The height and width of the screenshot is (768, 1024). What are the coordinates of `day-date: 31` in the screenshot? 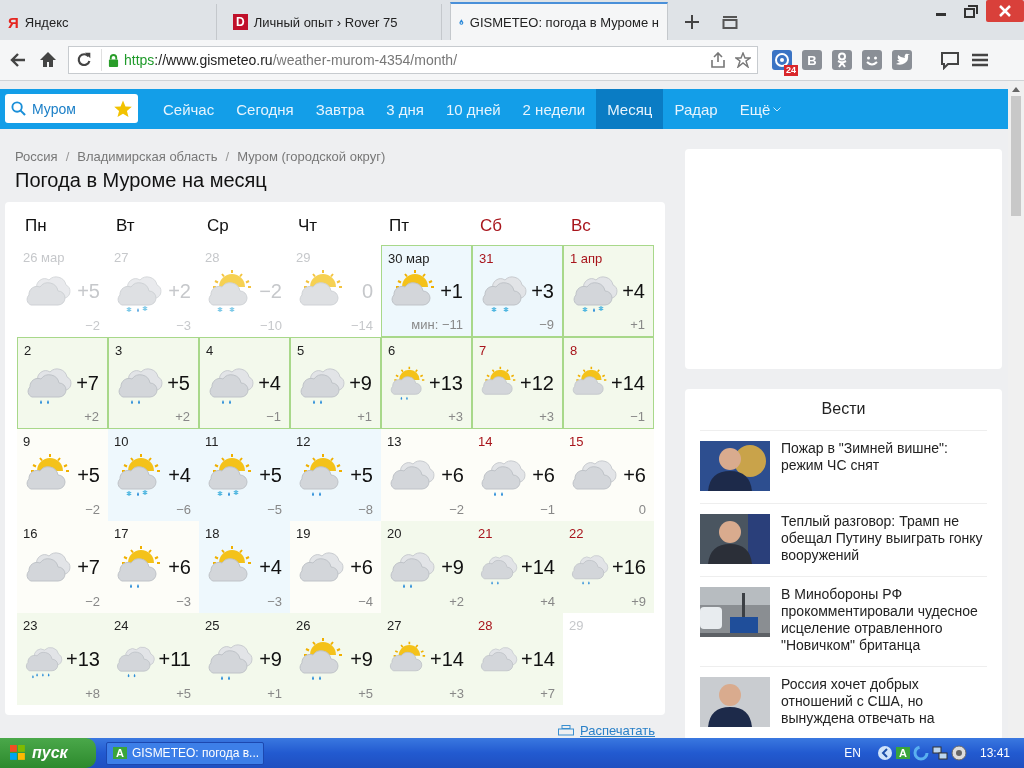 It's located at (486, 258).